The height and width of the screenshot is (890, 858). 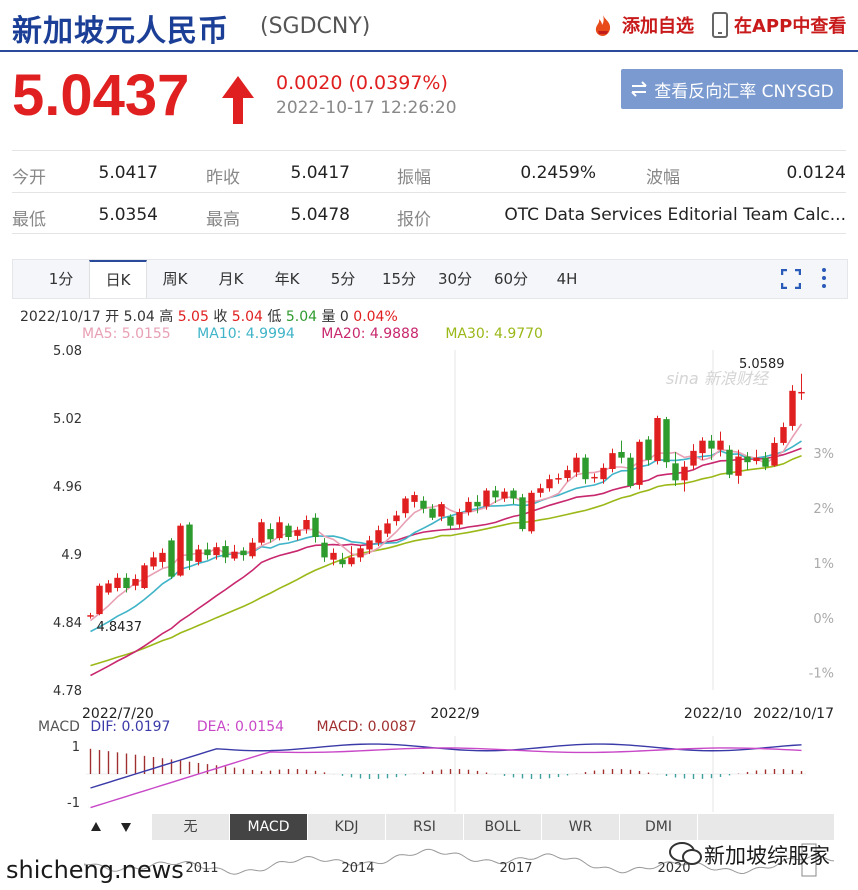 What do you see at coordinates (515, 868) in the screenshot?
I see `timeline-year-label: 2017` at bounding box center [515, 868].